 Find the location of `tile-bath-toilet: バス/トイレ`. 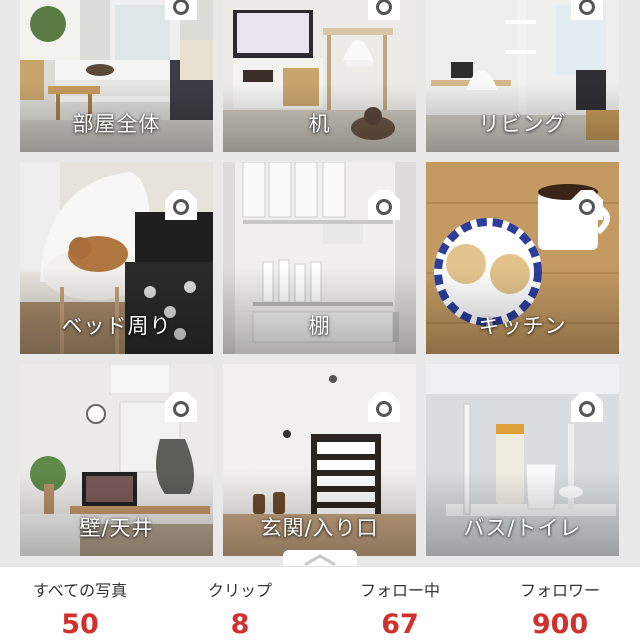

tile-bath-toilet: バス/トイレ is located at coordinates (522, 460).